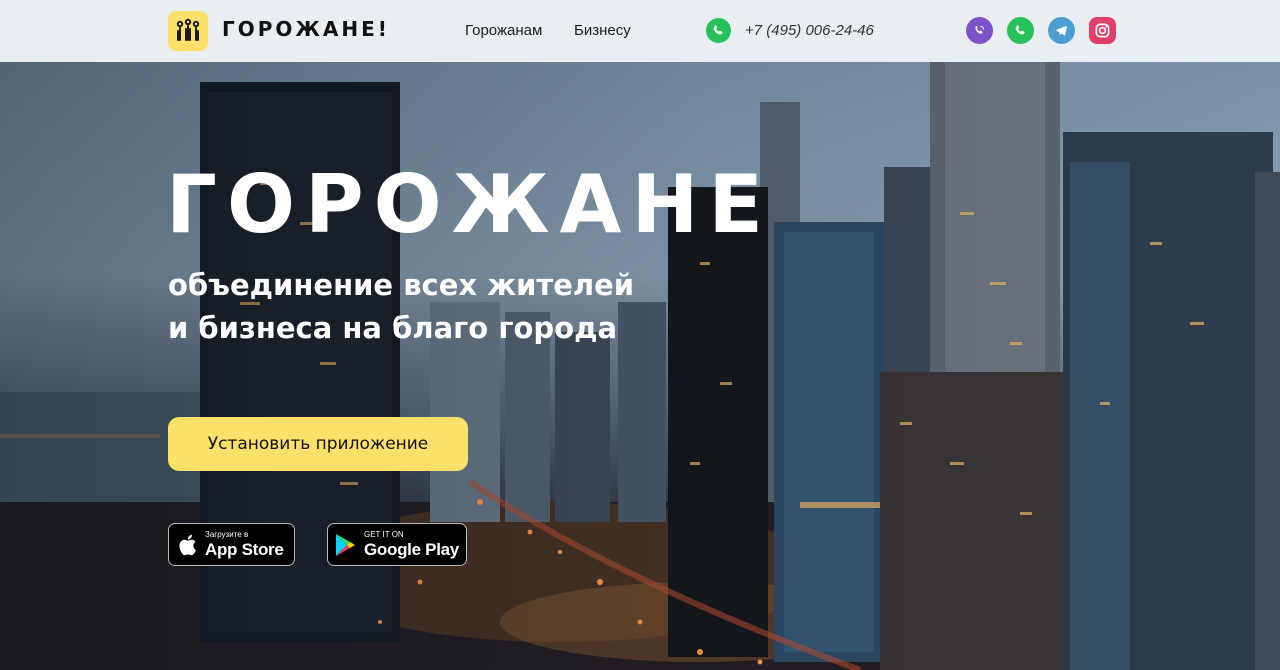 The image size is (1280, 670). Describe the element at coordinates (401, 285) in the screenshot. I see `hero-subtitle-line-1: объединение всех жителей` at that location.